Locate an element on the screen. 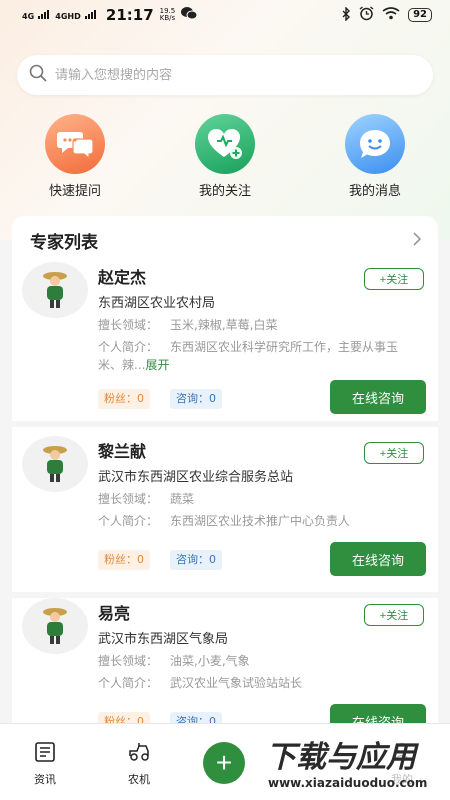 This screenshot has height=800, width=450. plus-icon: + is located at coordinates (224, 763).